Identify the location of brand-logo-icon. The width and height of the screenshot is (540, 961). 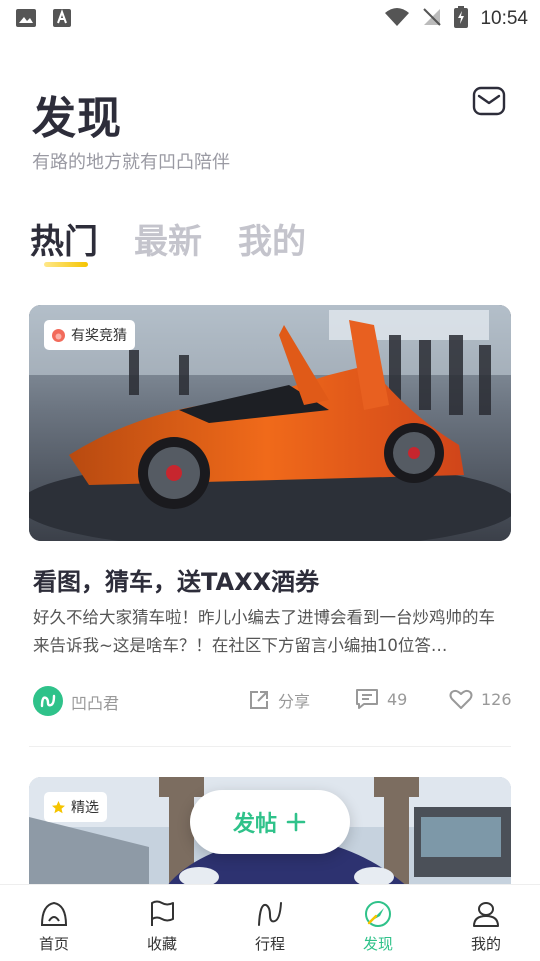
(48, 701).